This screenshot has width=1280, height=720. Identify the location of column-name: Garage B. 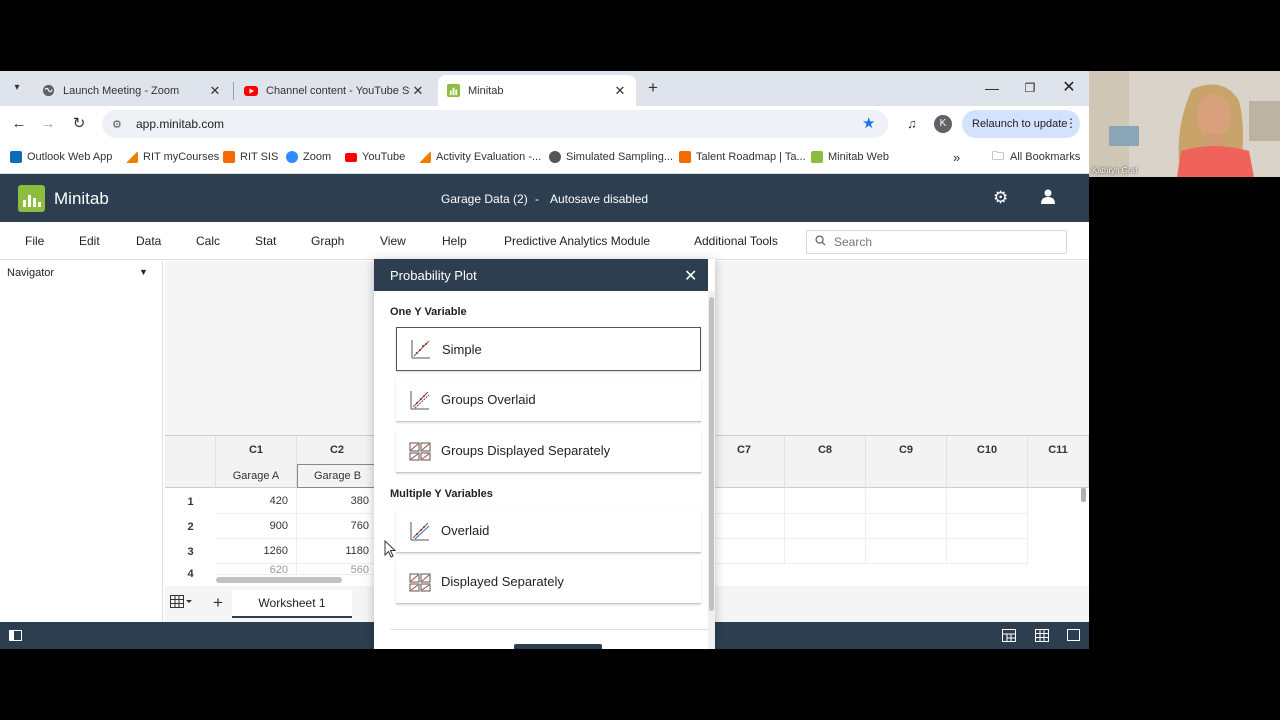
(337, 476).